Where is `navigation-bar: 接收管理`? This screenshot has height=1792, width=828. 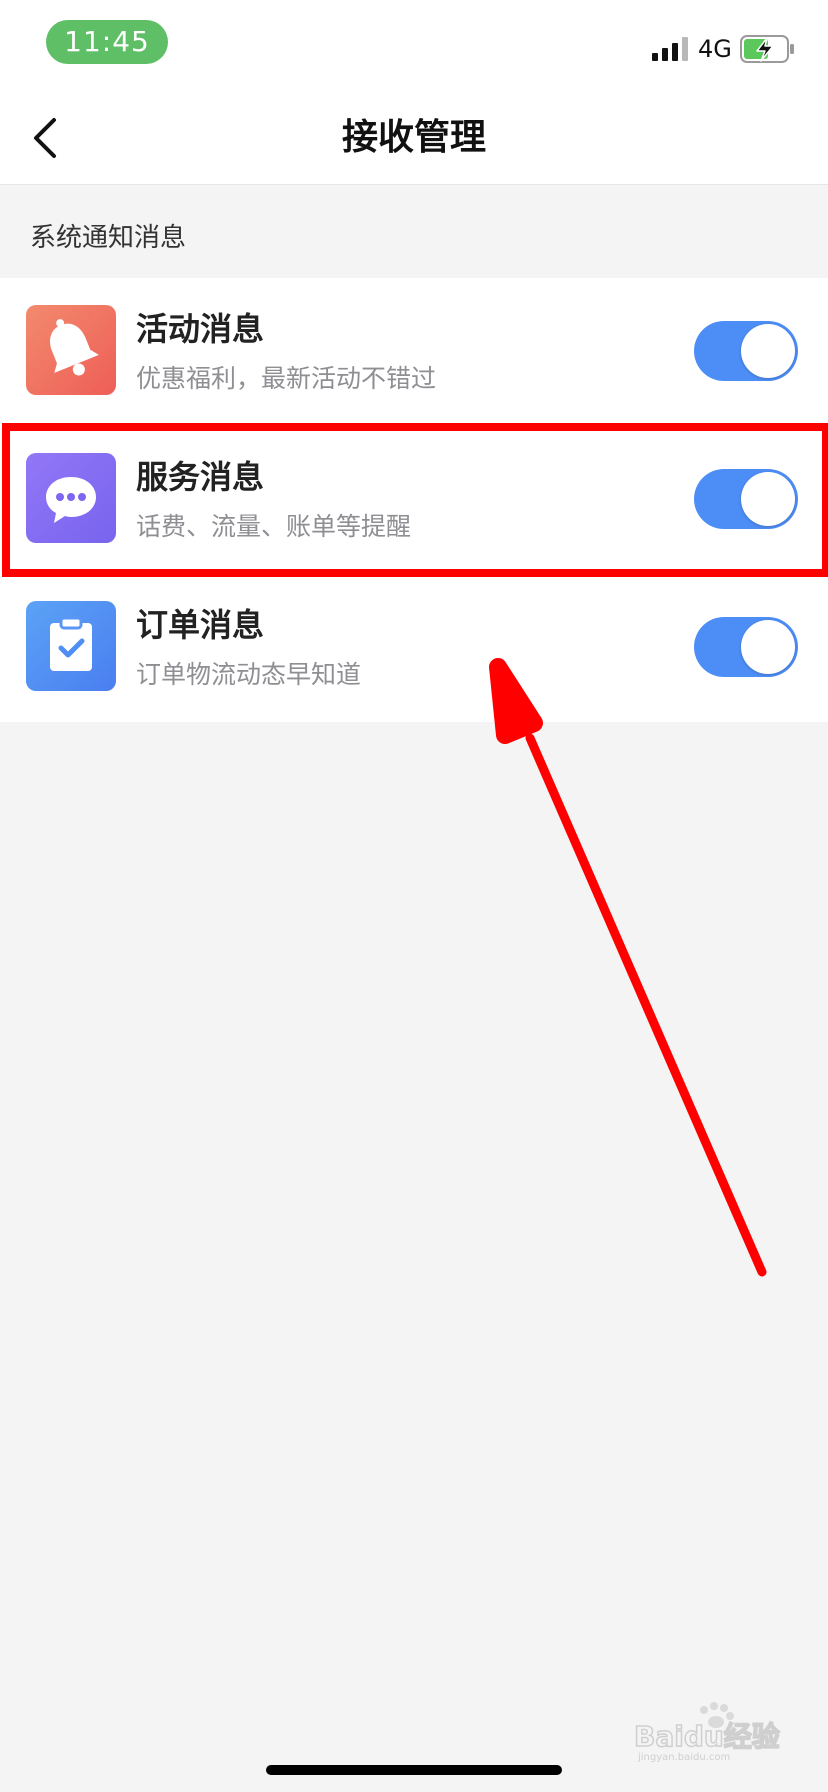 navigation-bar: 接收管理 is located at coordinates (414, 138).